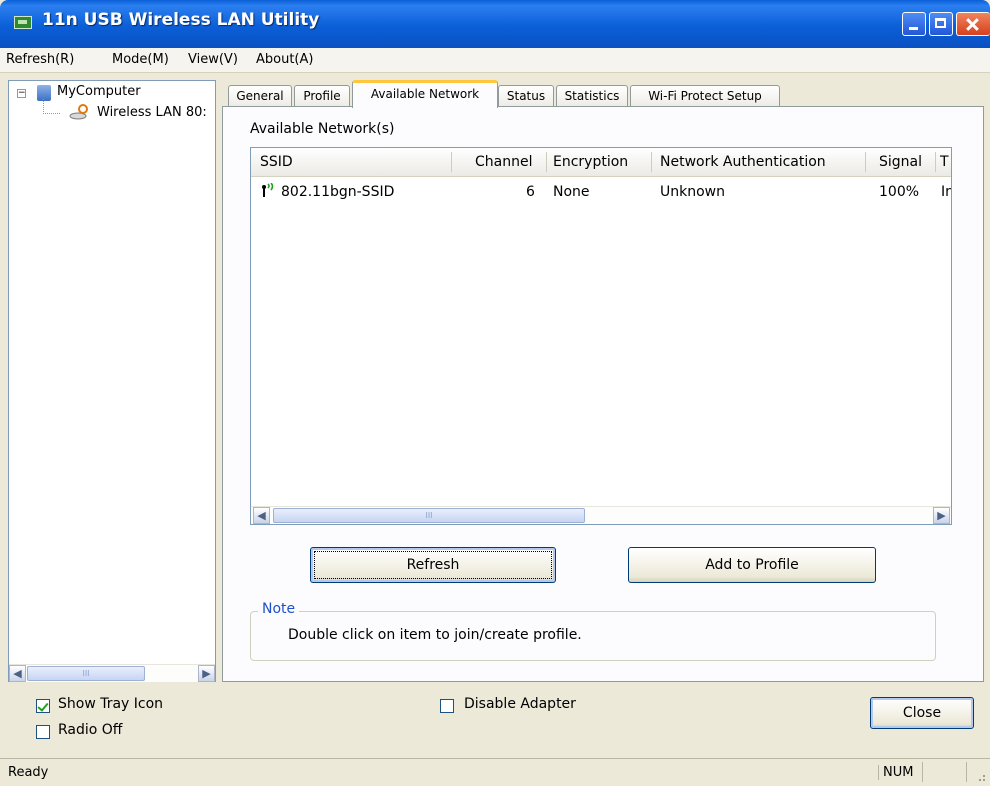 This screenshot has height=786, width=990. What do you see at coordinates (322, 129) in the screenshot?
I see `available-networks-heading: Available Network(s)` at bounding box center [322, 129].